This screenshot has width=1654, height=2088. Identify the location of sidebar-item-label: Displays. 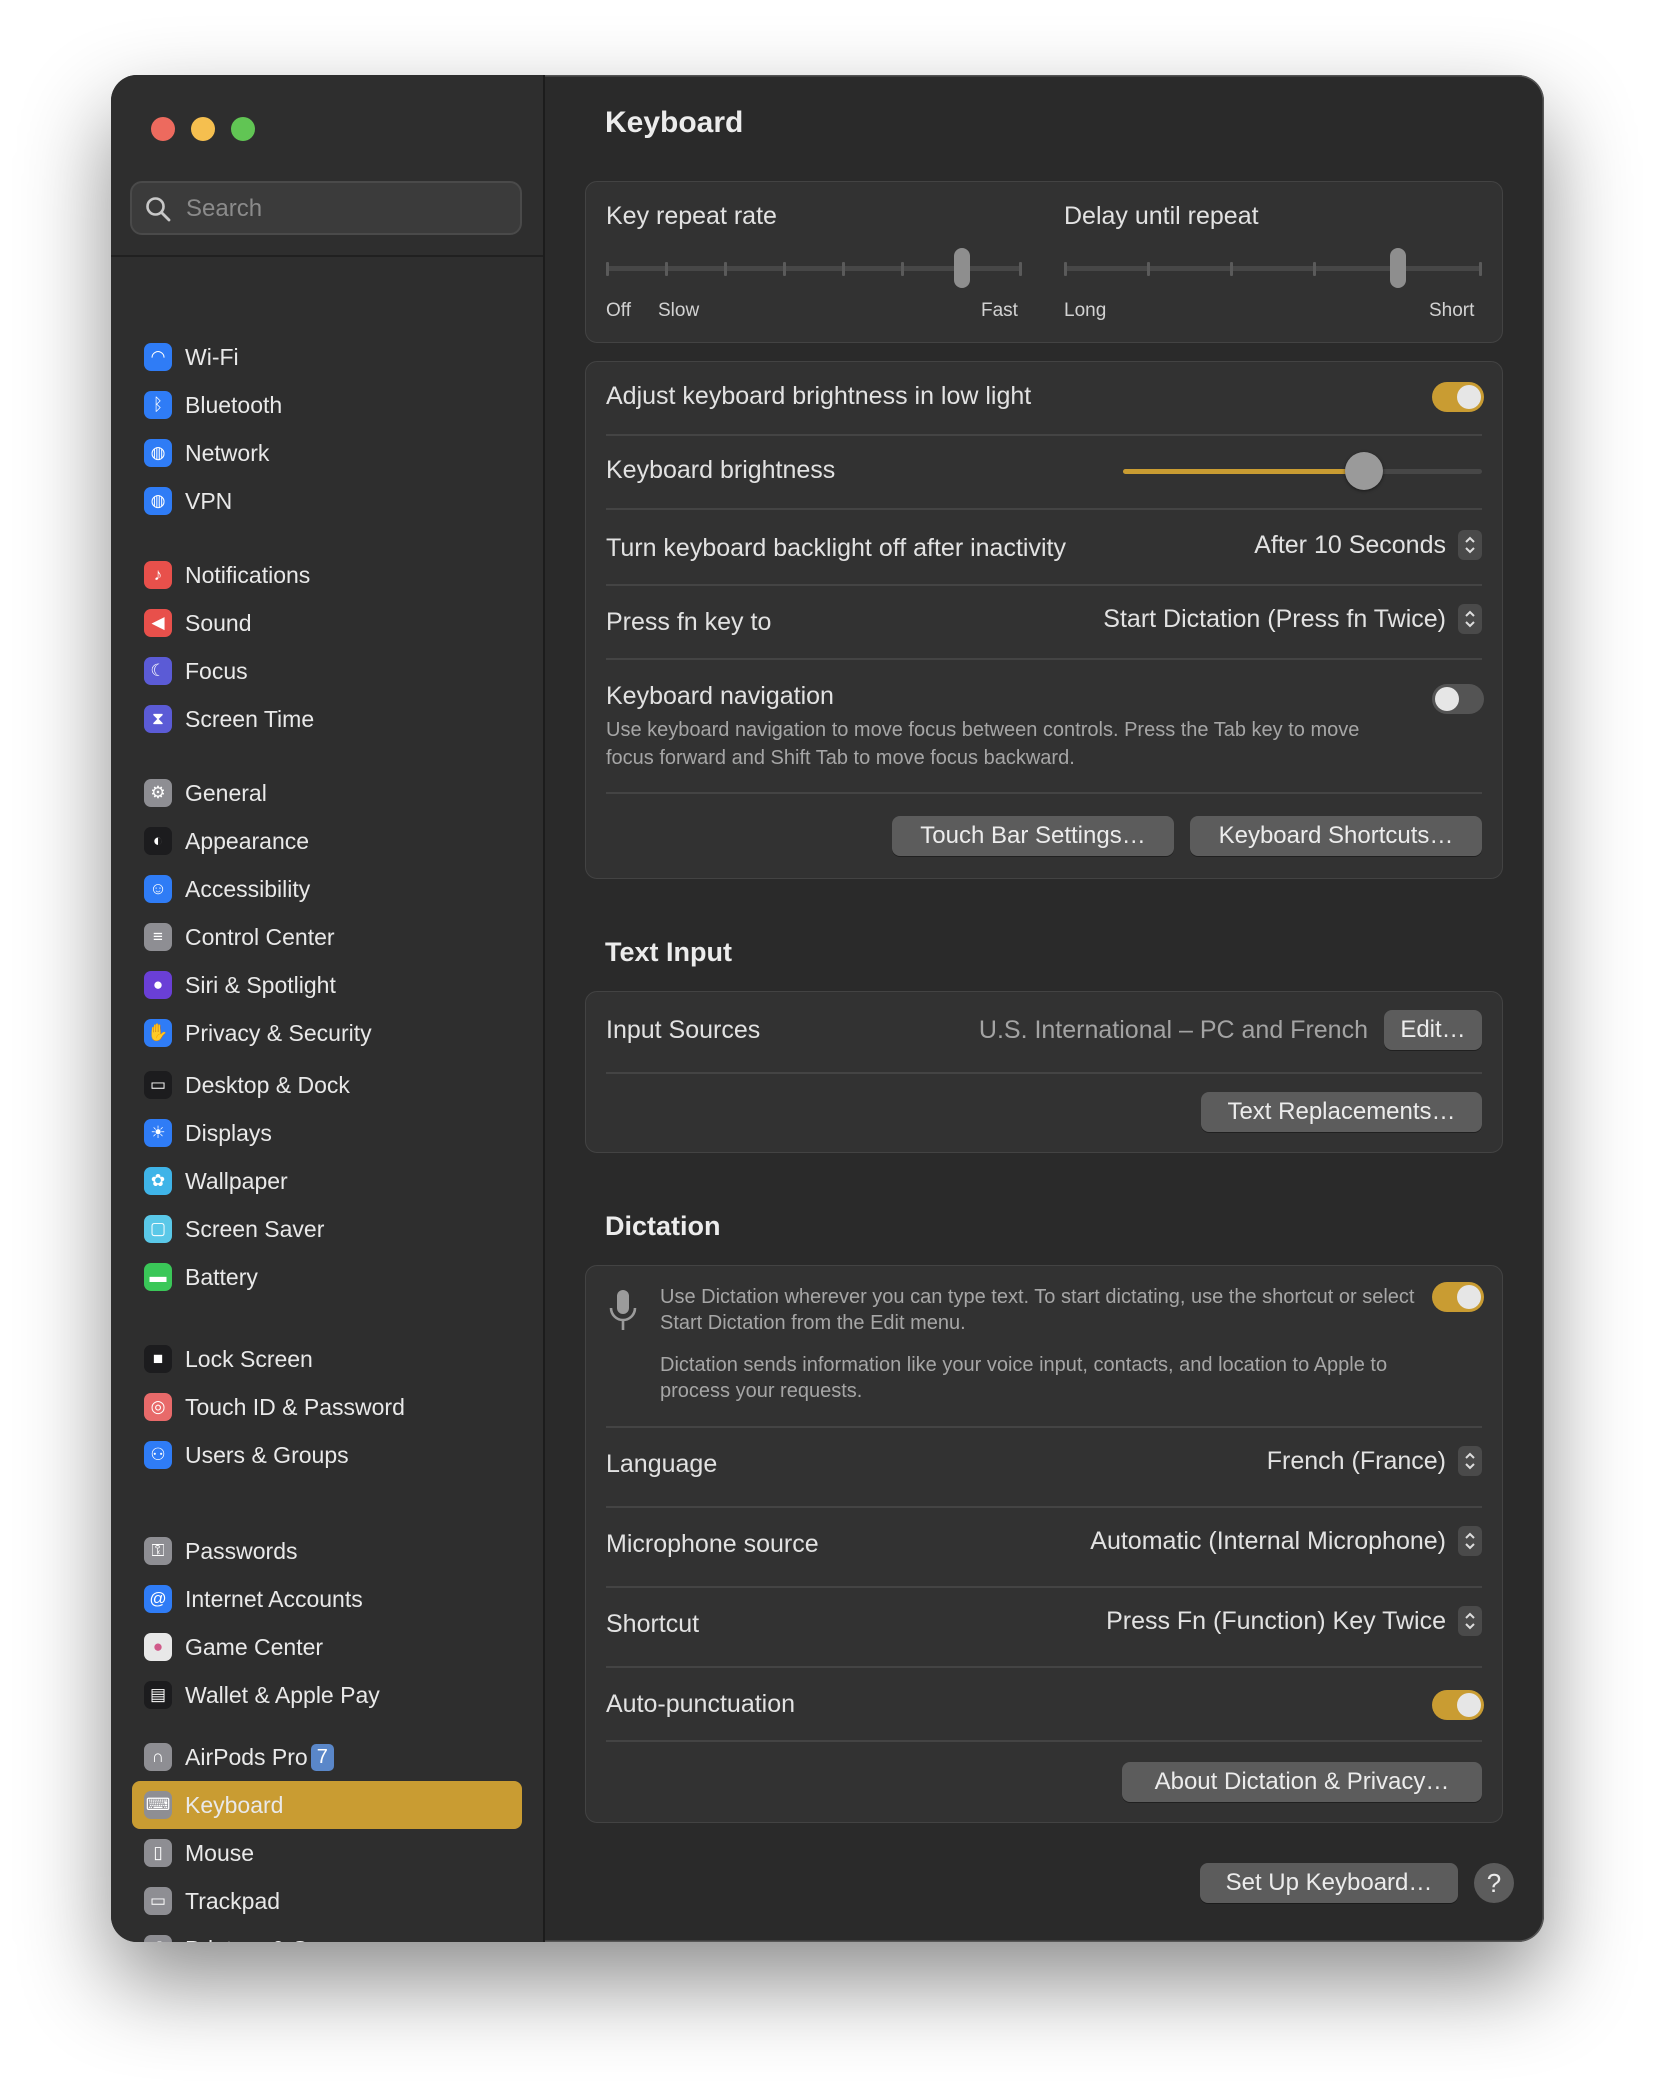
(228, 1132).